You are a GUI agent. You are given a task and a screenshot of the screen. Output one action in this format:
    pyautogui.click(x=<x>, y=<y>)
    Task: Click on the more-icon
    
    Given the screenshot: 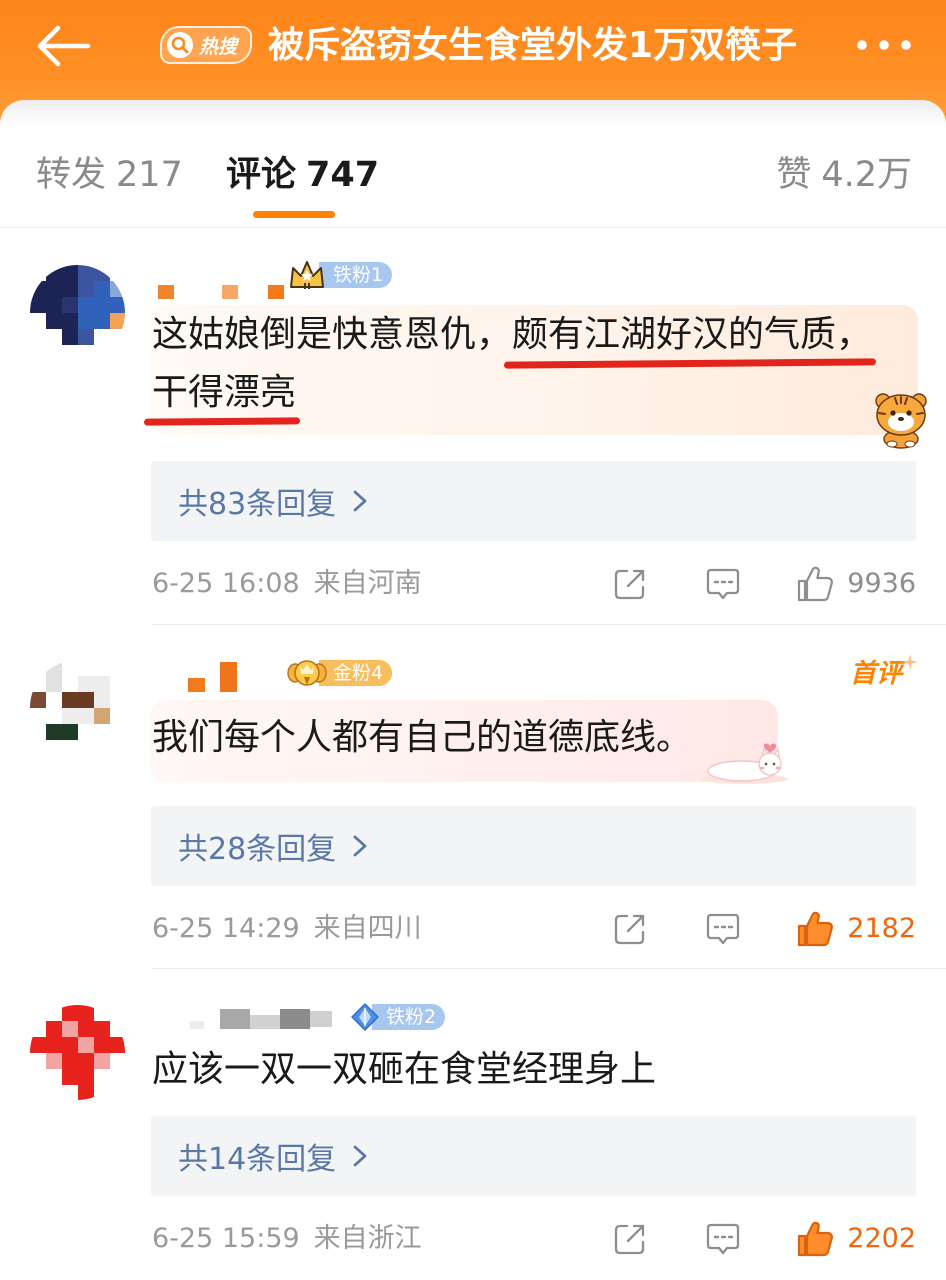 What is the action you would take?
    pyautogui.click(x=885, y=45)
    